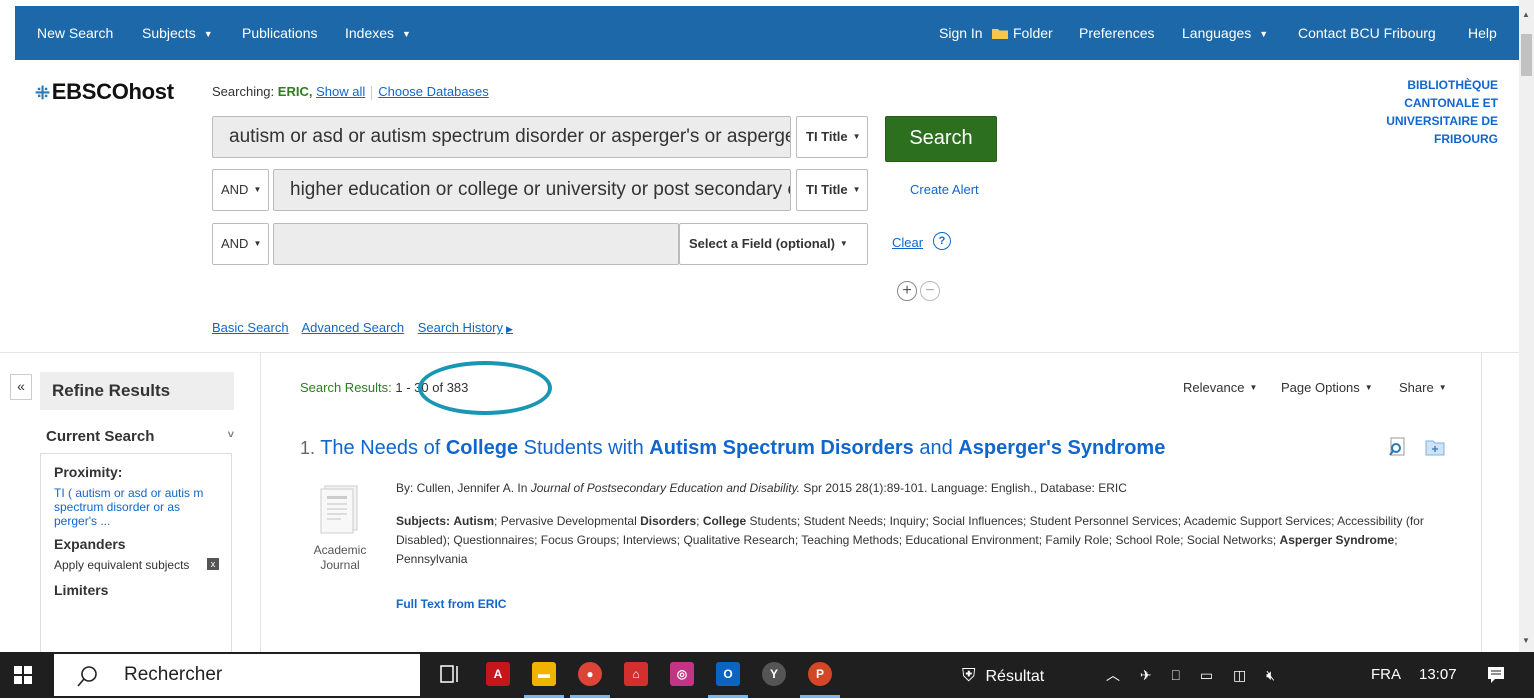 The image size is (1534, 700). I want to click on show-hidden-icons-icon: ︿, so click(1113, 675).